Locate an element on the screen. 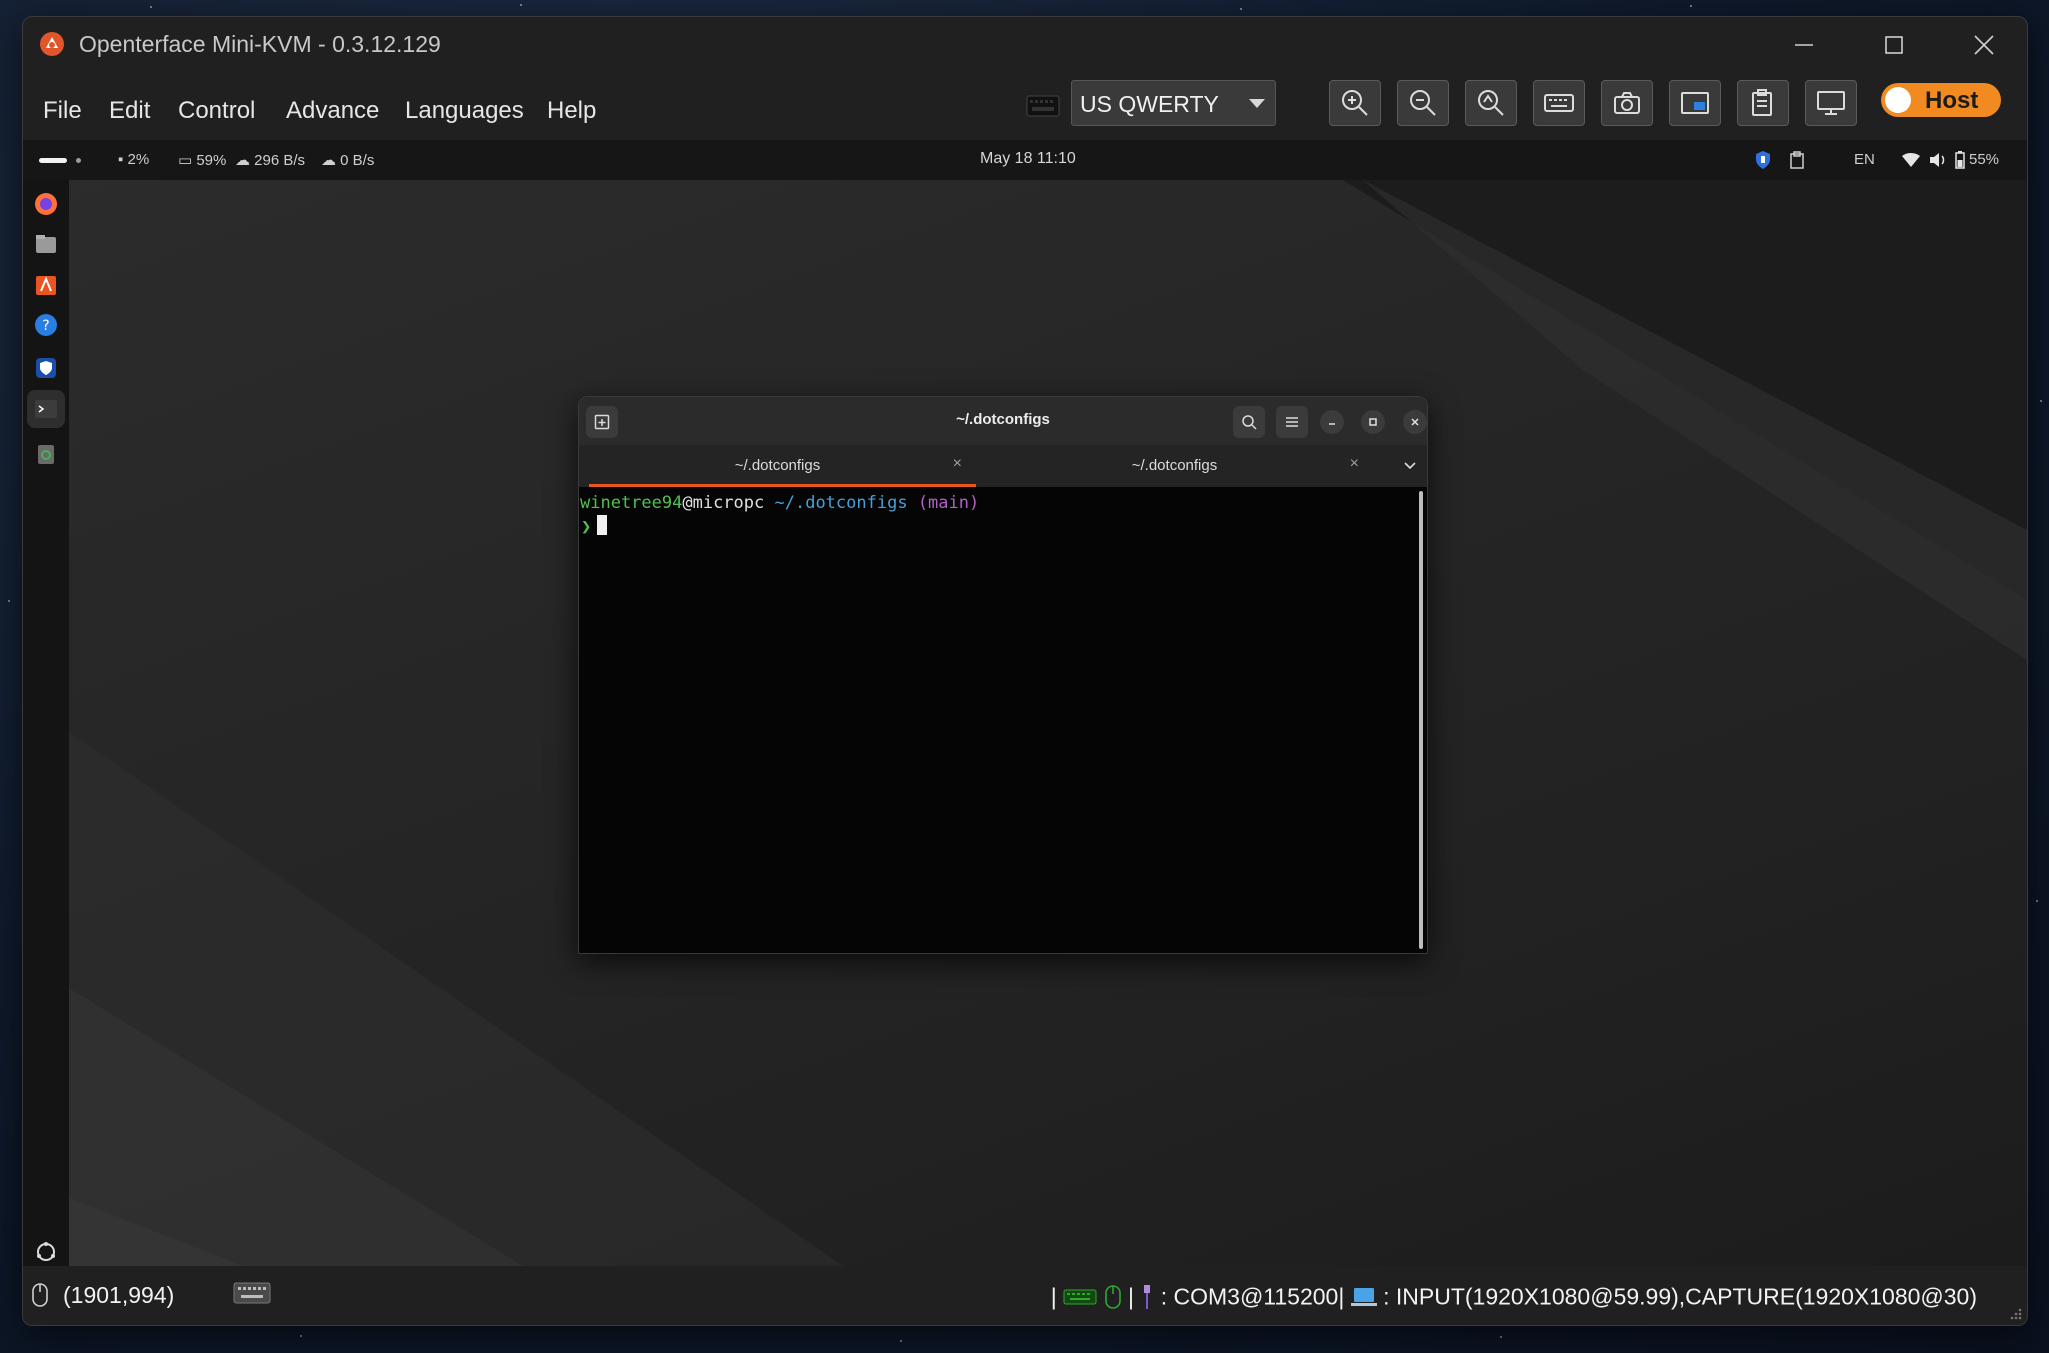 The width and height of the screenshot is (2049, 1353). close-button is located at coordinates (1983, 45).